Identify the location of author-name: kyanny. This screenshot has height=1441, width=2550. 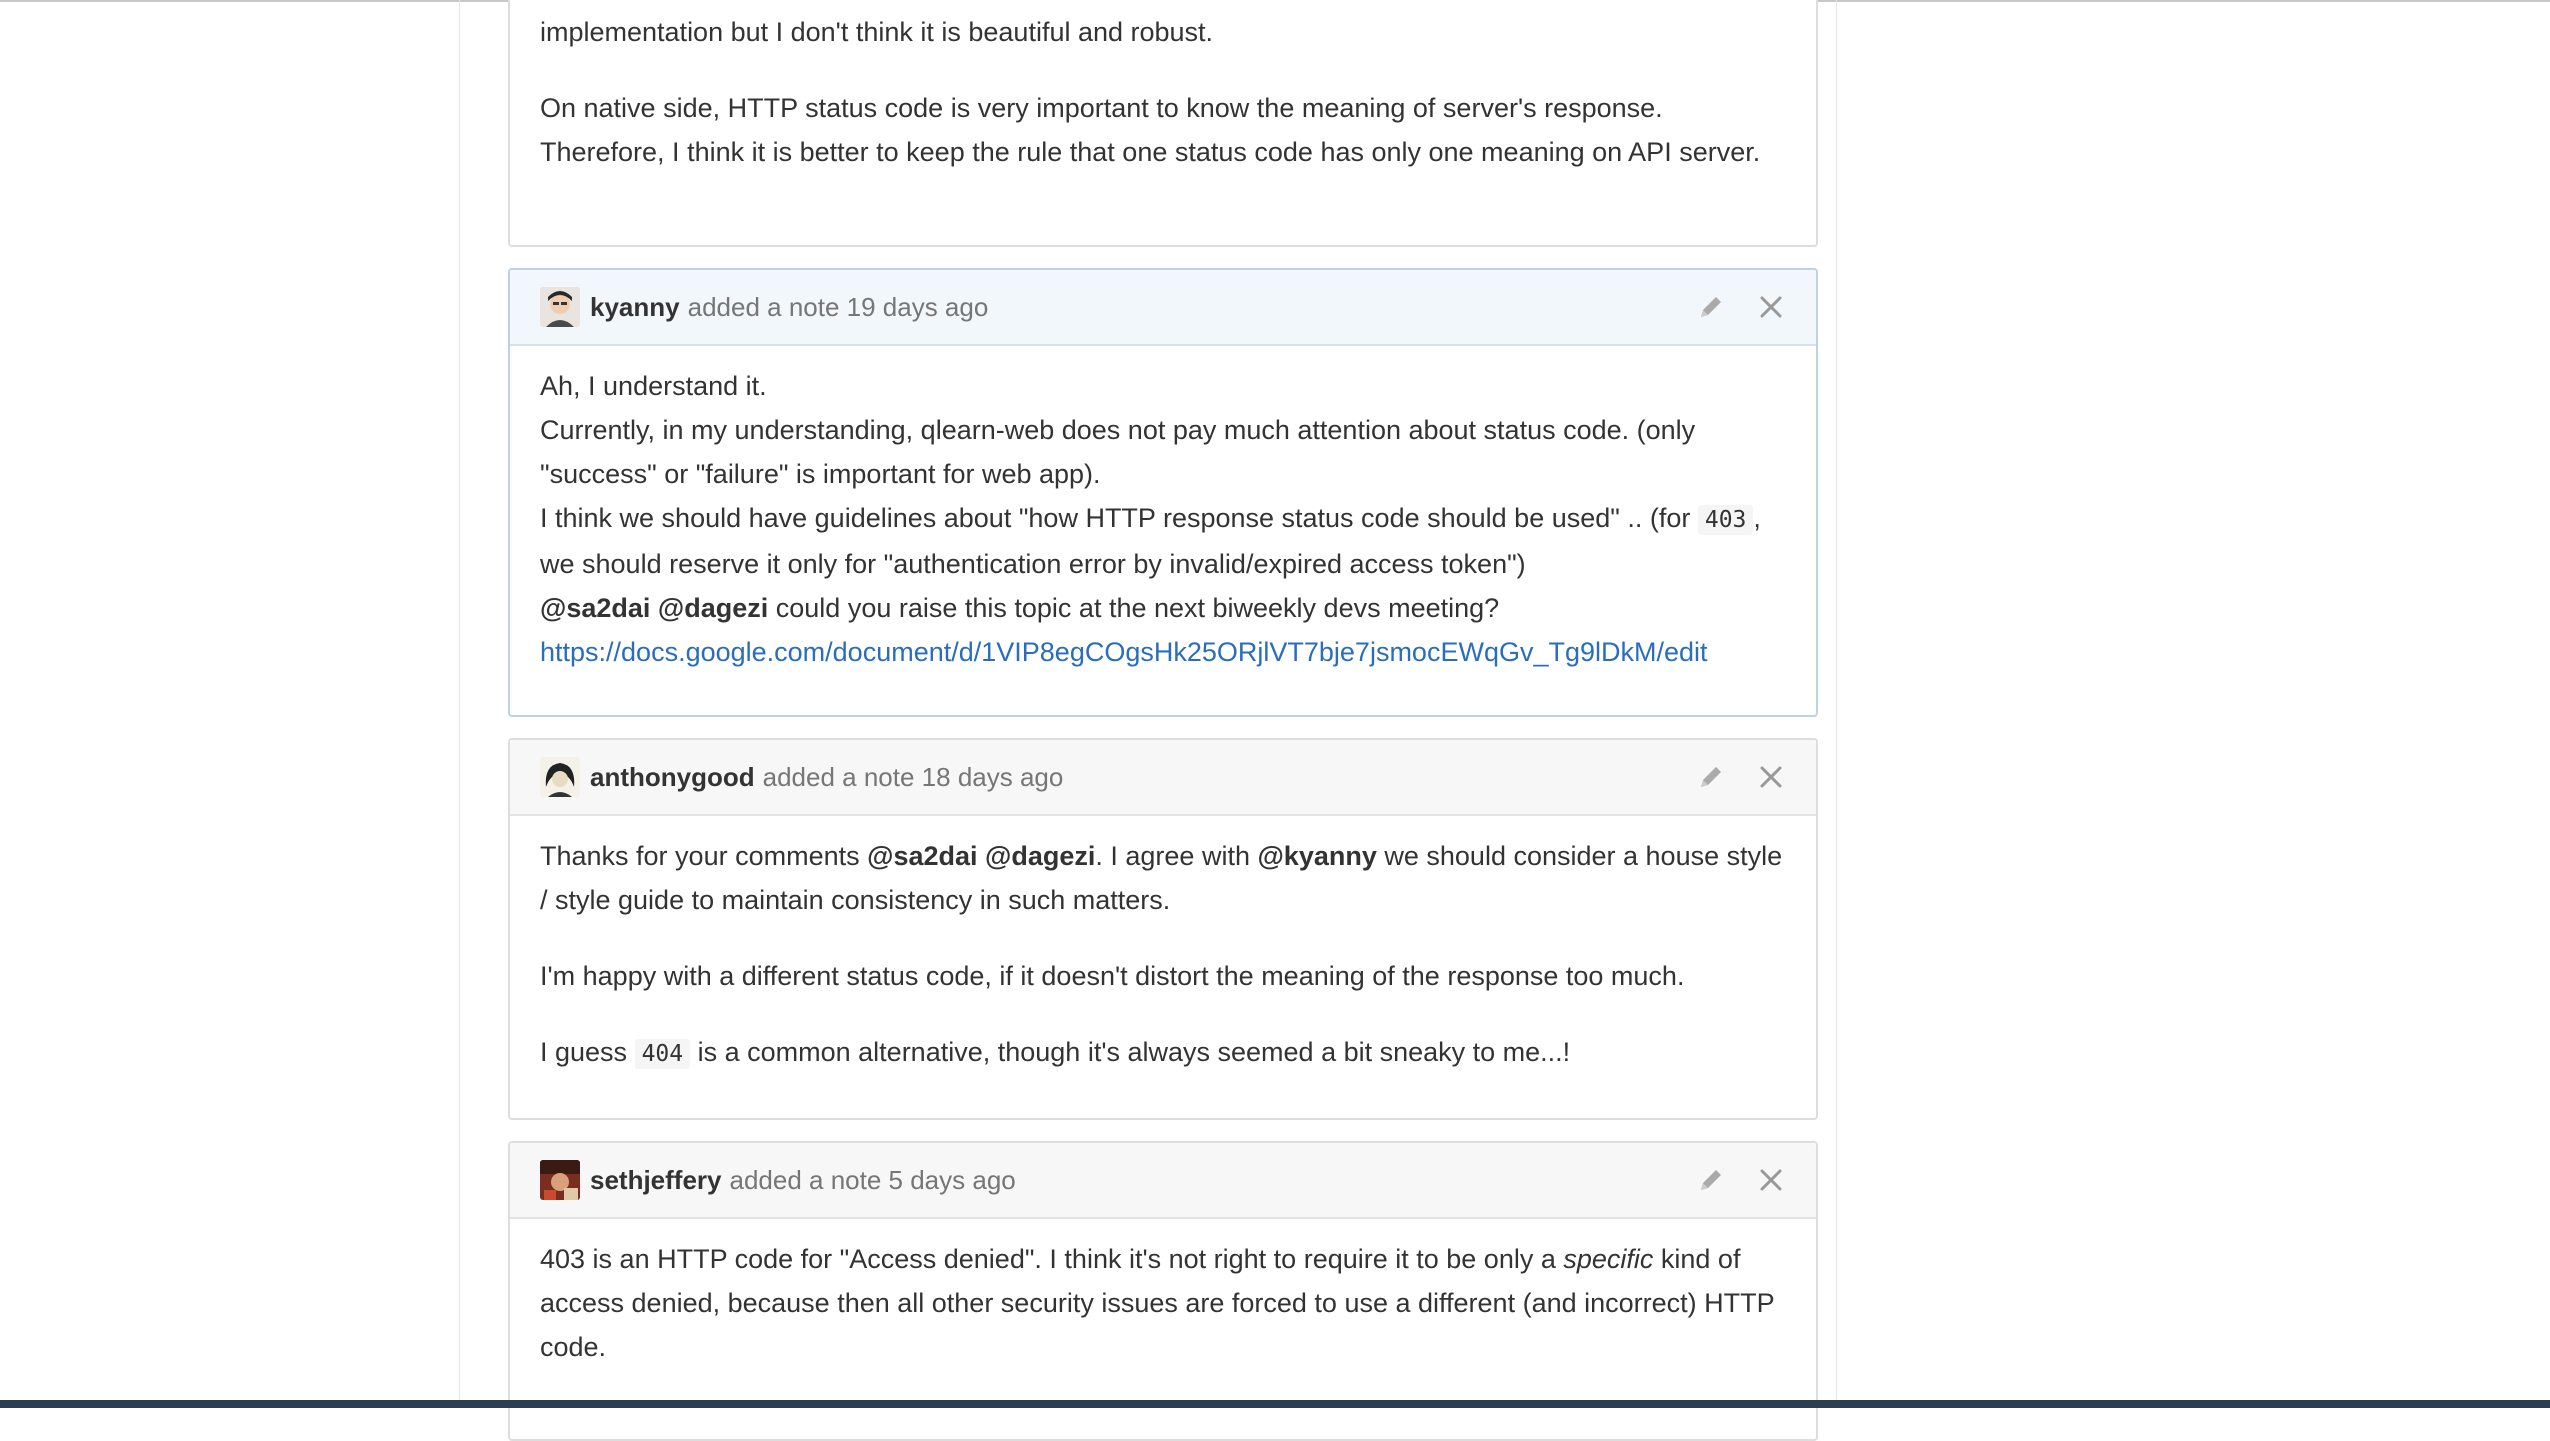
(635, 307).